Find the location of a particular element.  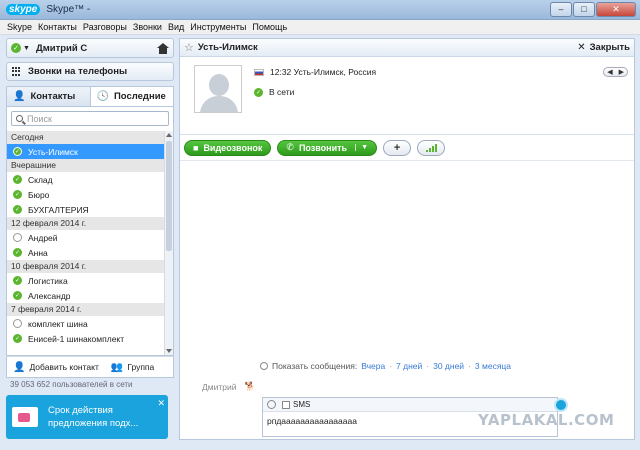

contact-tabs: 👤 Контакты 🕓 Последние is located at coordinates (90, 96).